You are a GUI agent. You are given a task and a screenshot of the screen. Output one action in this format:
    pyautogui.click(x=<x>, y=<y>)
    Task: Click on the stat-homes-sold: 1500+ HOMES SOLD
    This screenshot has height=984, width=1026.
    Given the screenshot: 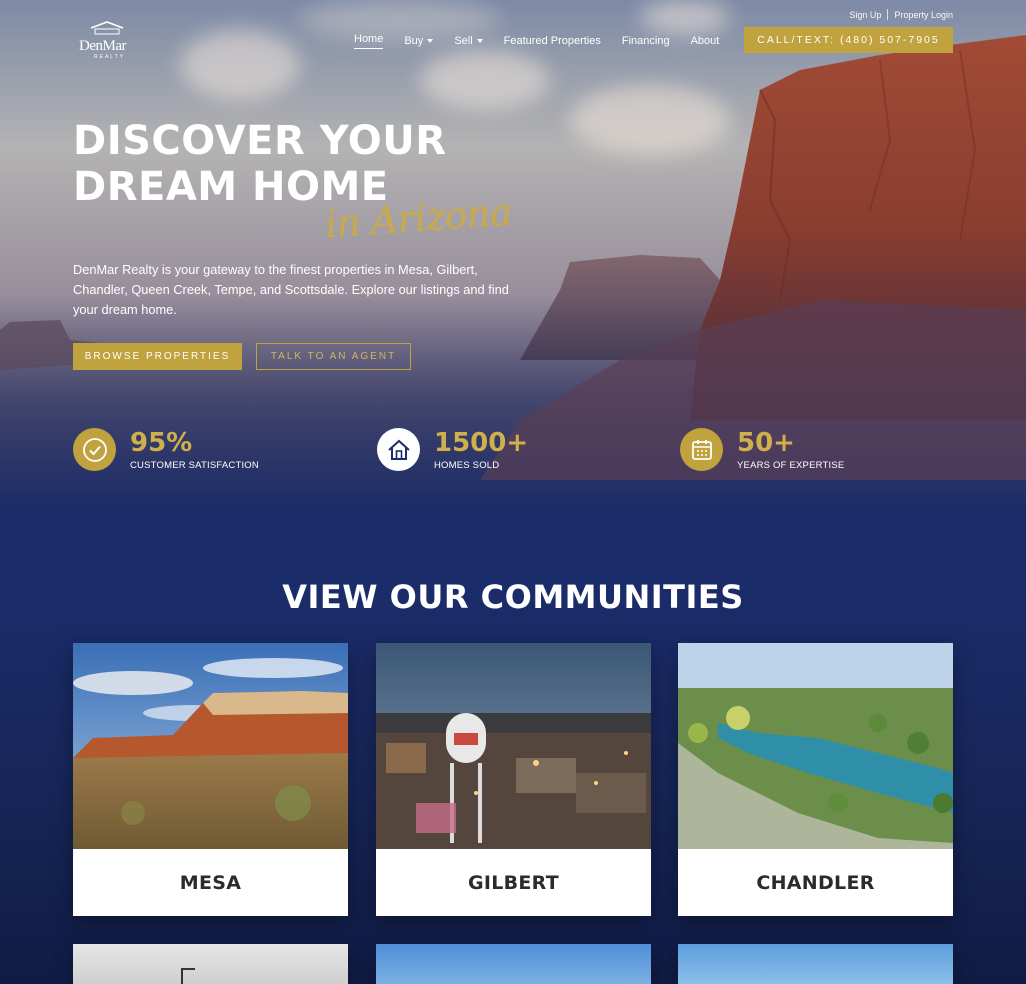 What is the action you would take?
    pyautogui.click(x=452, y=449)
    